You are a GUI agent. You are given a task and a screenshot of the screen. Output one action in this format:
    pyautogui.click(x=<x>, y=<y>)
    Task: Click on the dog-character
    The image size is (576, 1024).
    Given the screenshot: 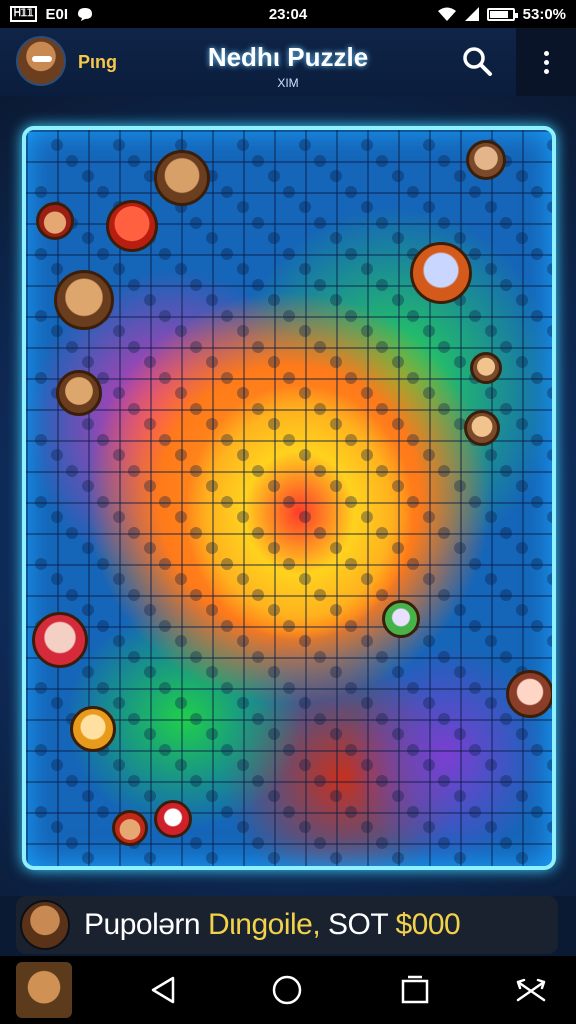 What is the action you would take?
    pyautogui.click(x=486, y=160)
    